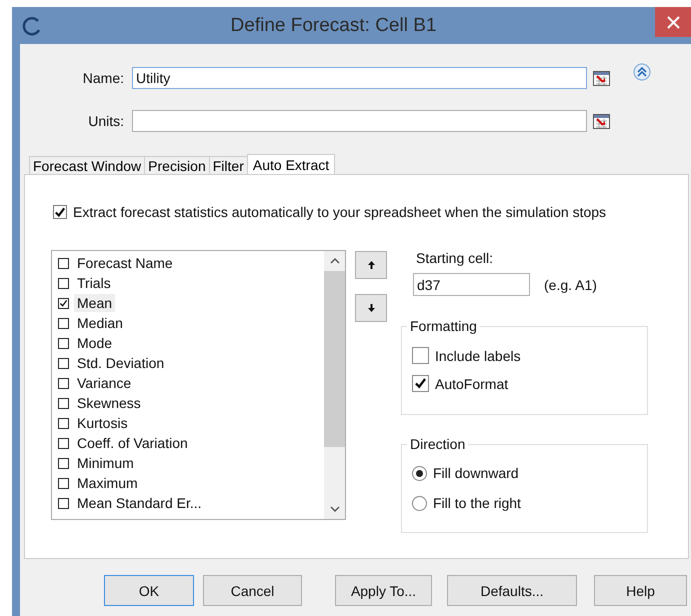 Image resolution: width=691 pixels, height=616 pixels. I want to click on move-down-button, so click(371, 308).